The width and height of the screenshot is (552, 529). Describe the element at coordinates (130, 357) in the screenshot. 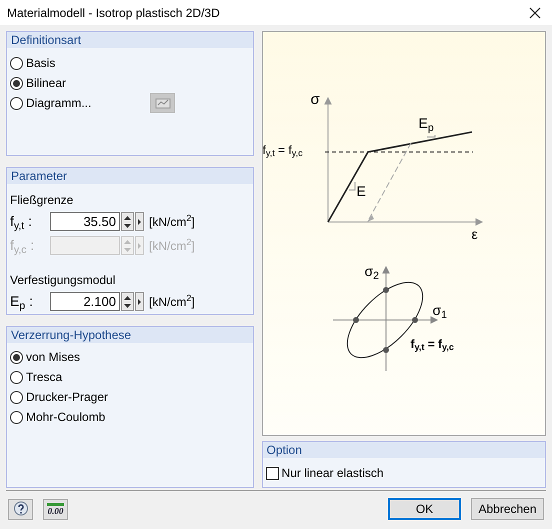

I see `radio-option: von Mises` at that location.